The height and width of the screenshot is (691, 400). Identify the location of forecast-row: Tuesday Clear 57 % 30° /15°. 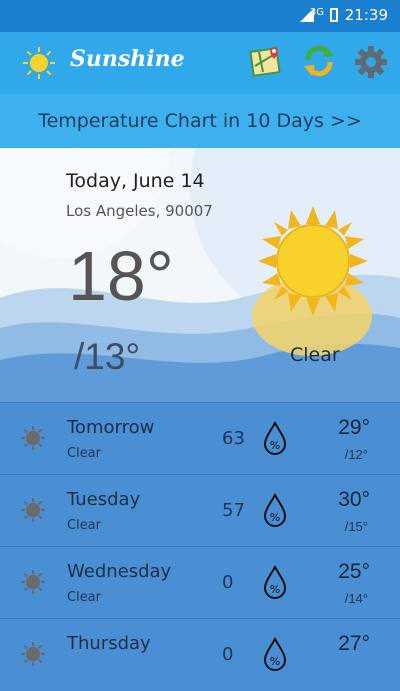
(200, 510).